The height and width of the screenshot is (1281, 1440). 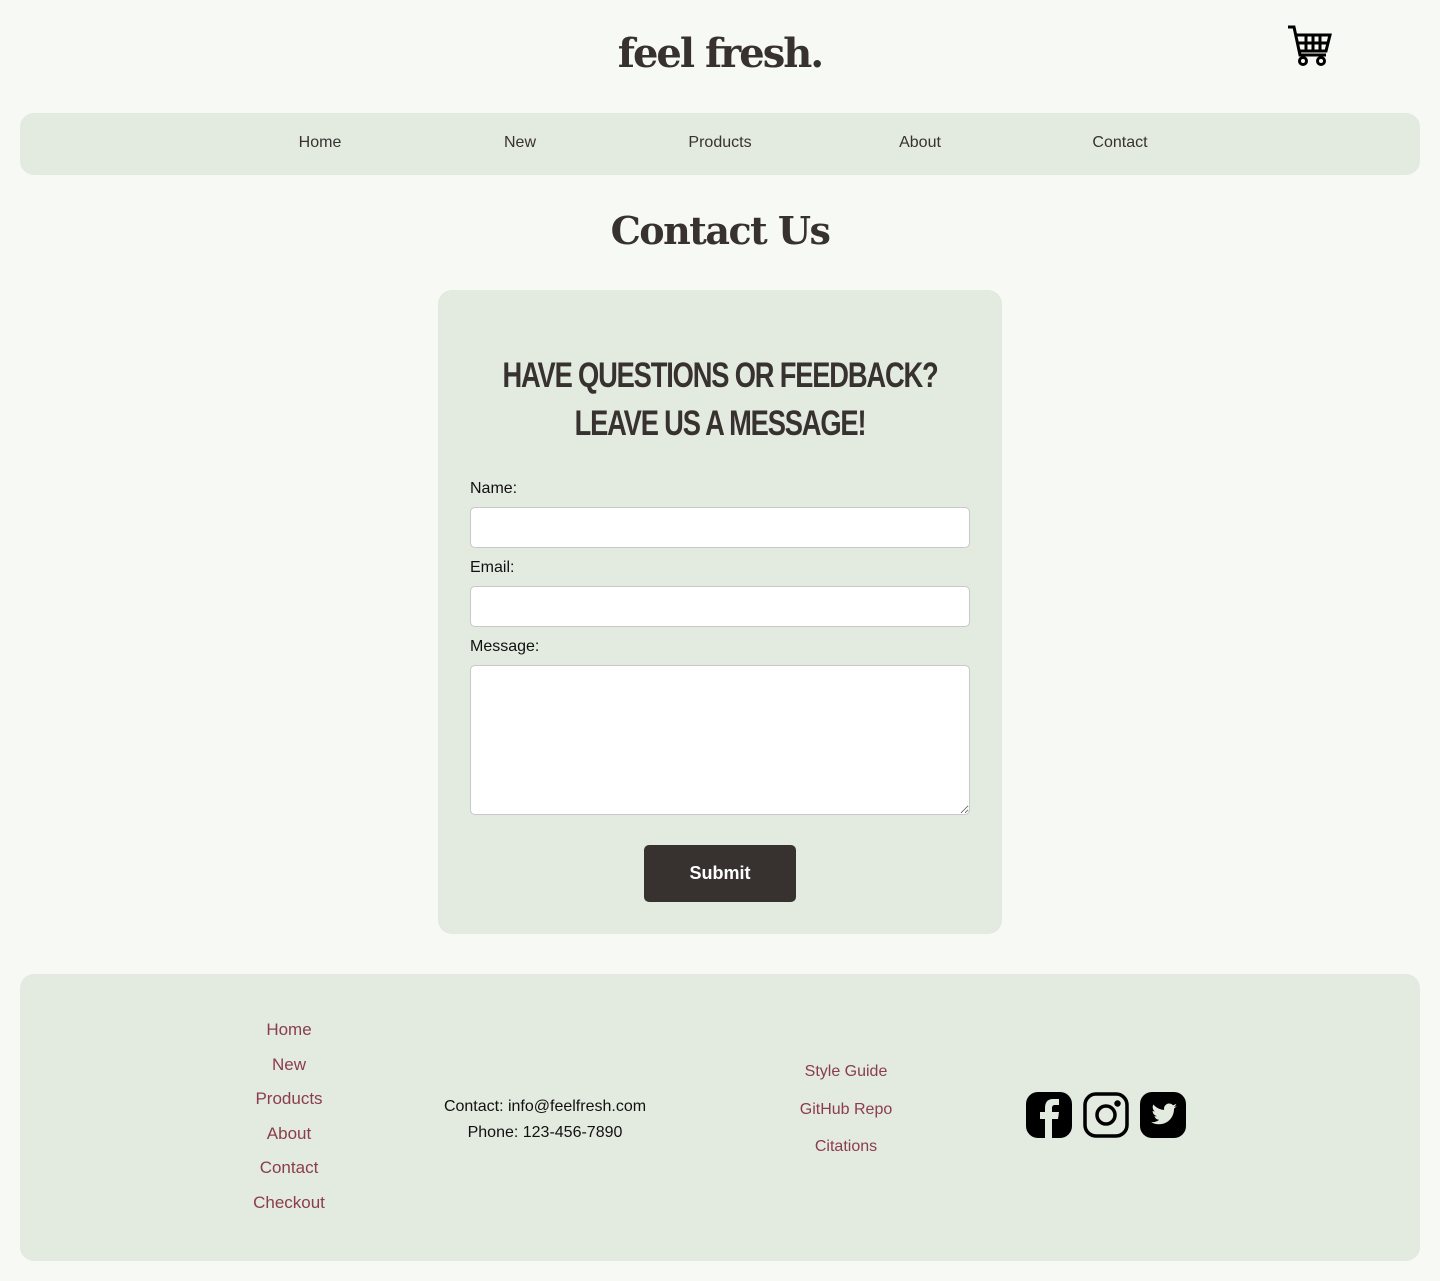 What do you see at coordinates (720, 230) in the screenshot?
I see `page-title: Contact Us` at bounding box center [720, 230].